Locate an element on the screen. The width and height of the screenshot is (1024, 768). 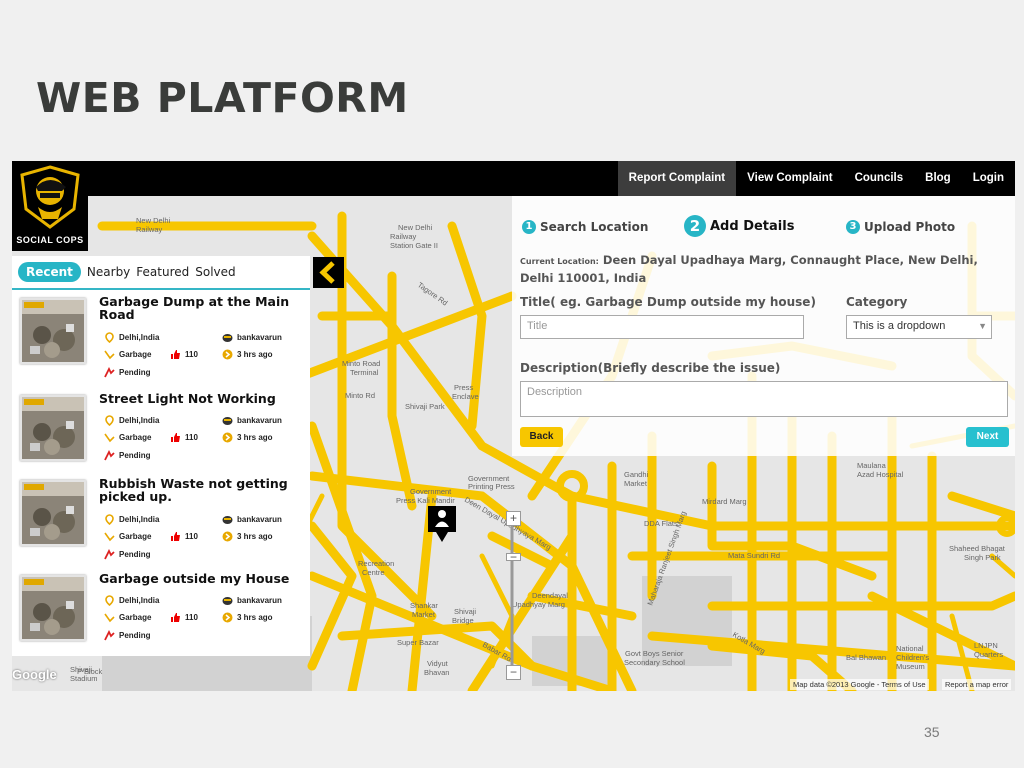
category-select: This is a dropdown ▼ is located at coordinates (919, 327).